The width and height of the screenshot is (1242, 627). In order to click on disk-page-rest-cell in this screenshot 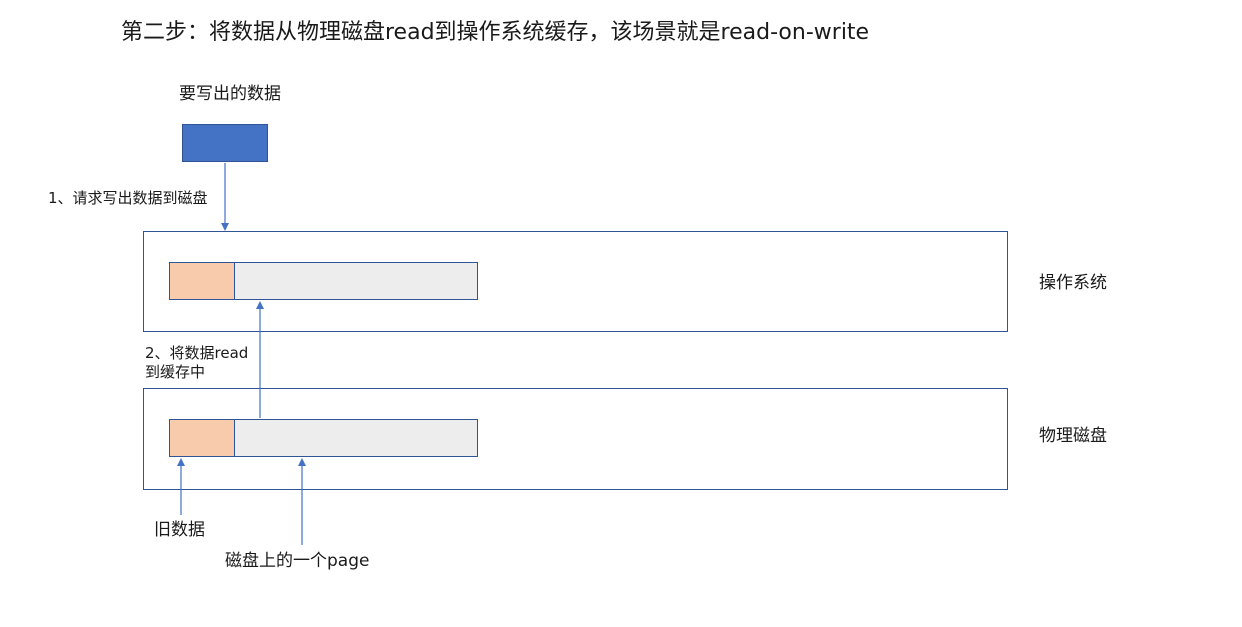, I will do `click(356, 438)`.